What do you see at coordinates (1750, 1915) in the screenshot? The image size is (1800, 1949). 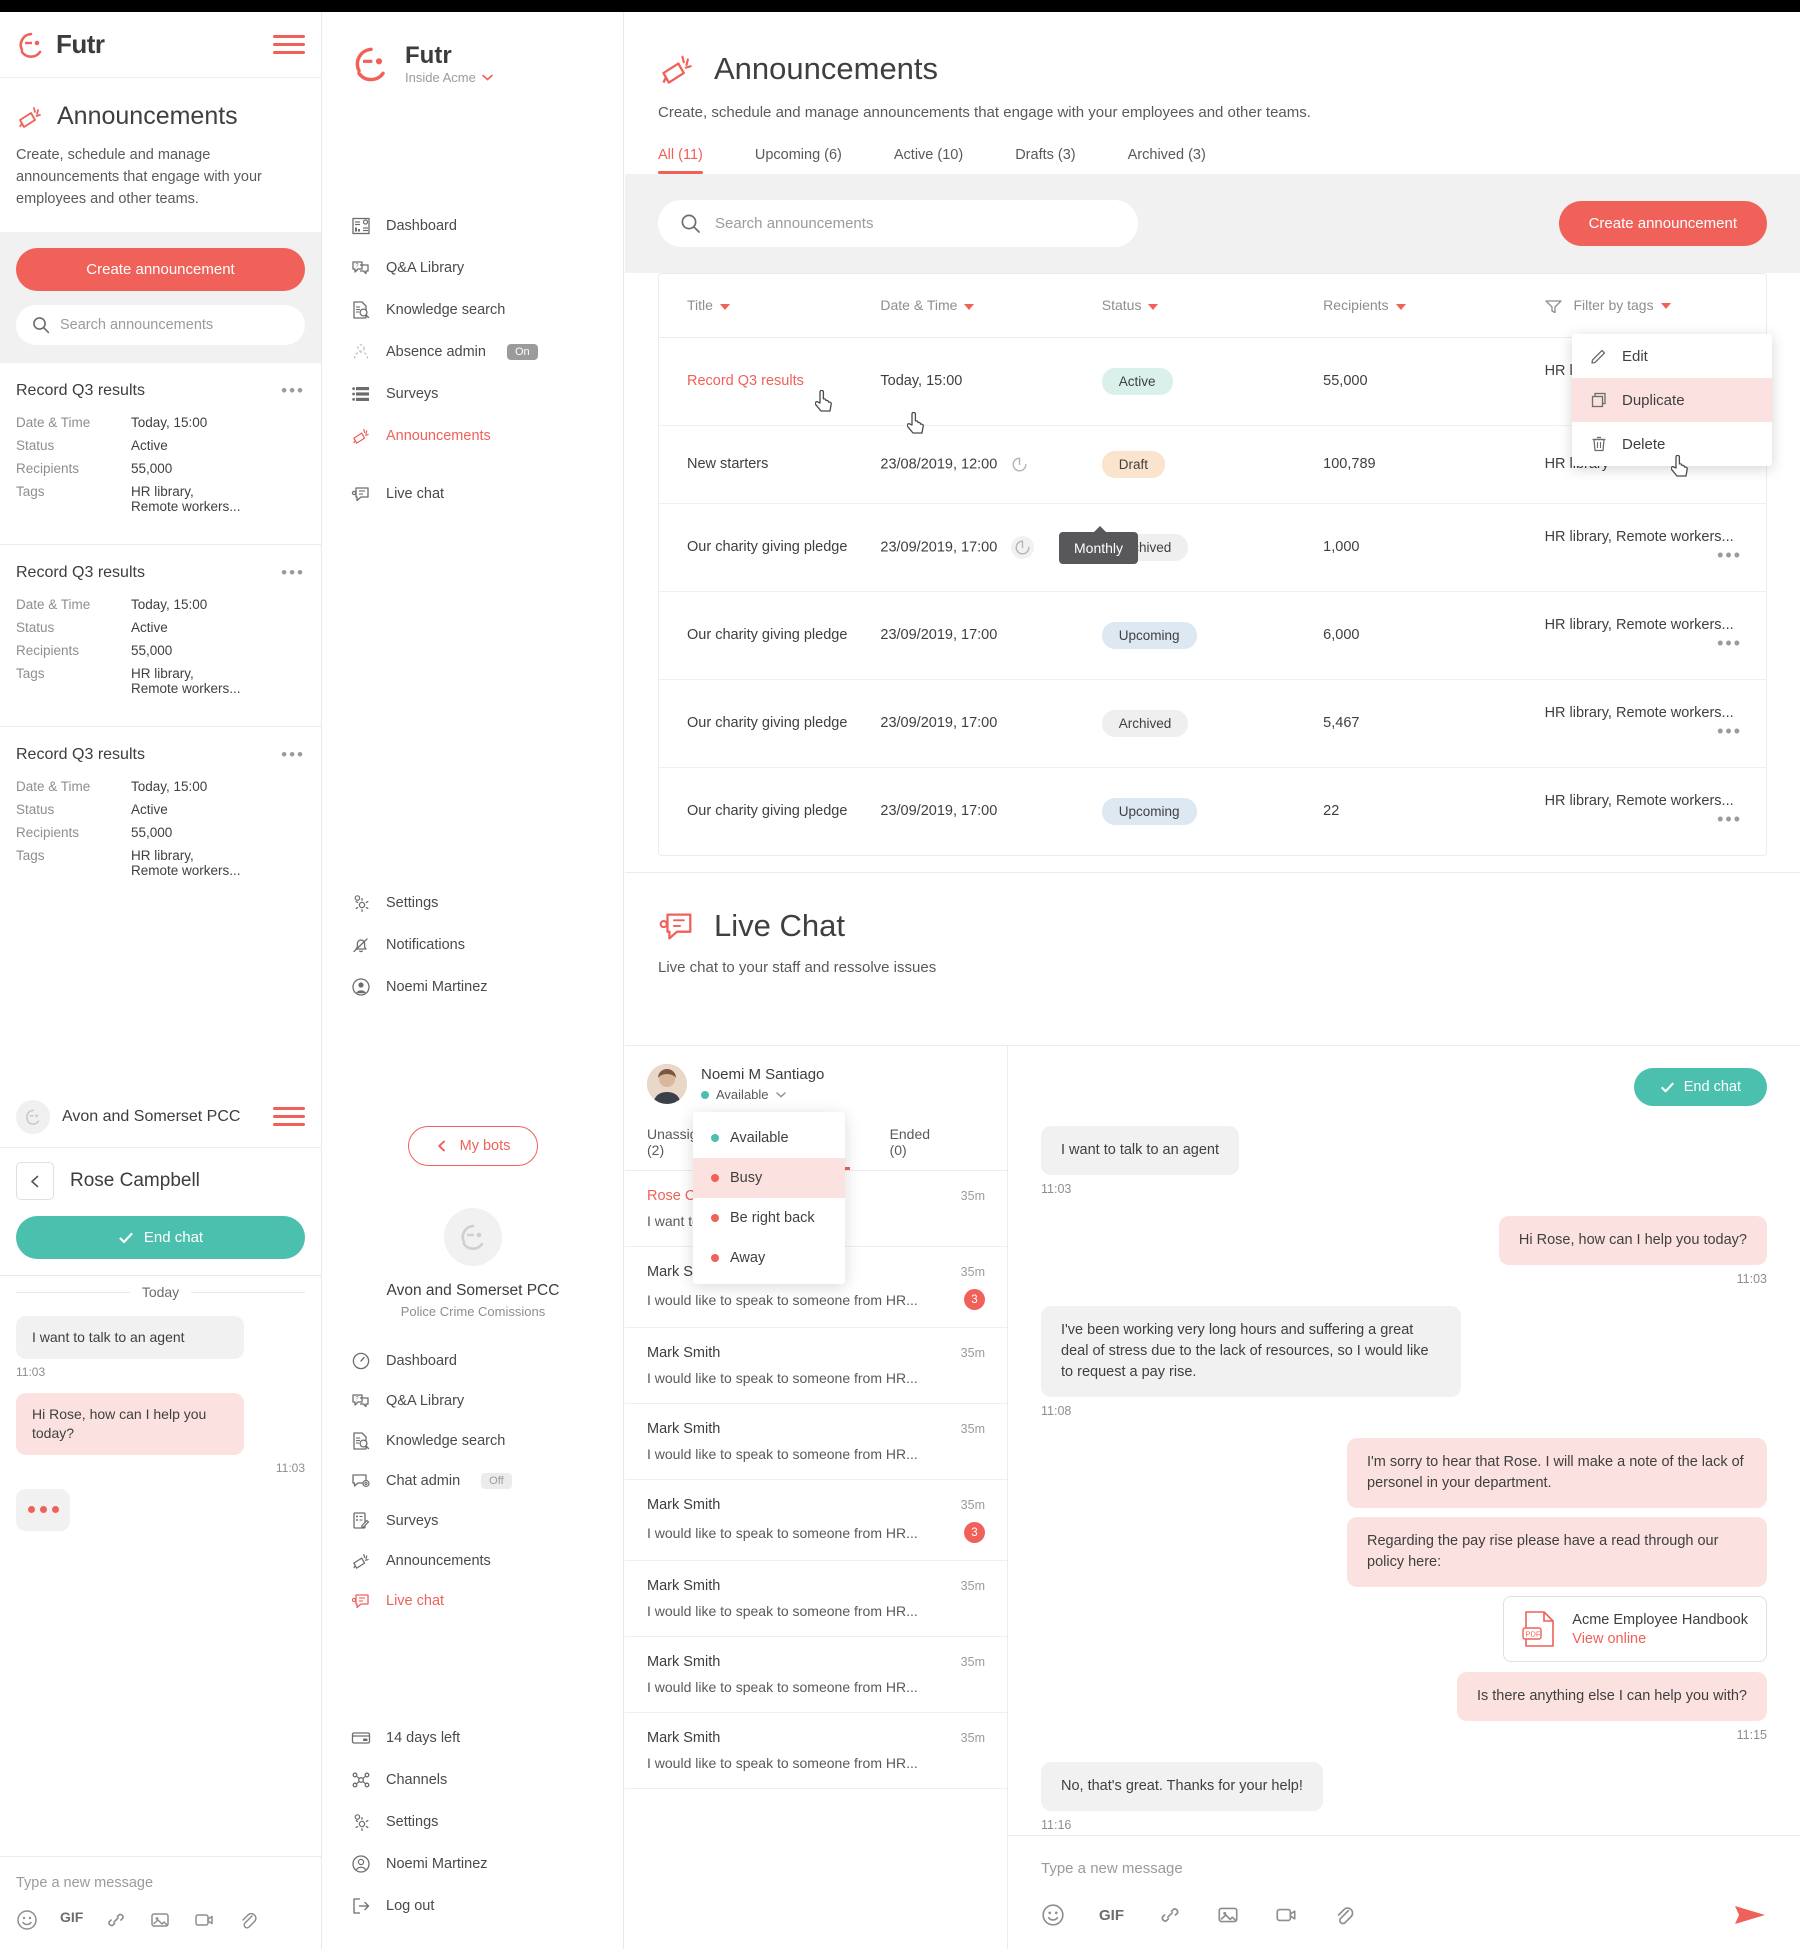 I see `send-icon` at bounding box center [1750, 1915].